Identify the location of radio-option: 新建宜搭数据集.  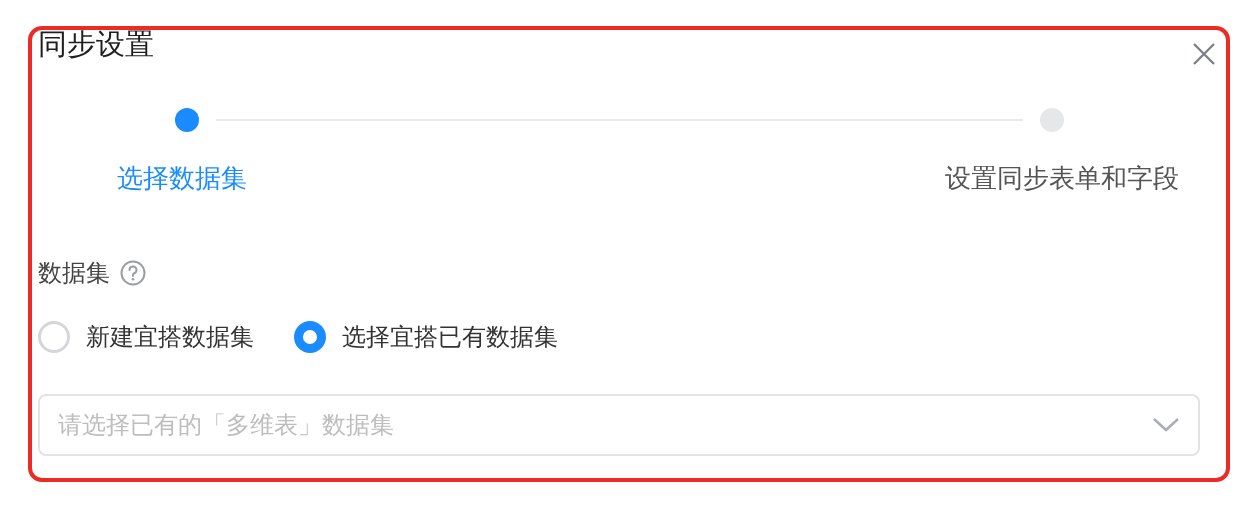
(146, 337).